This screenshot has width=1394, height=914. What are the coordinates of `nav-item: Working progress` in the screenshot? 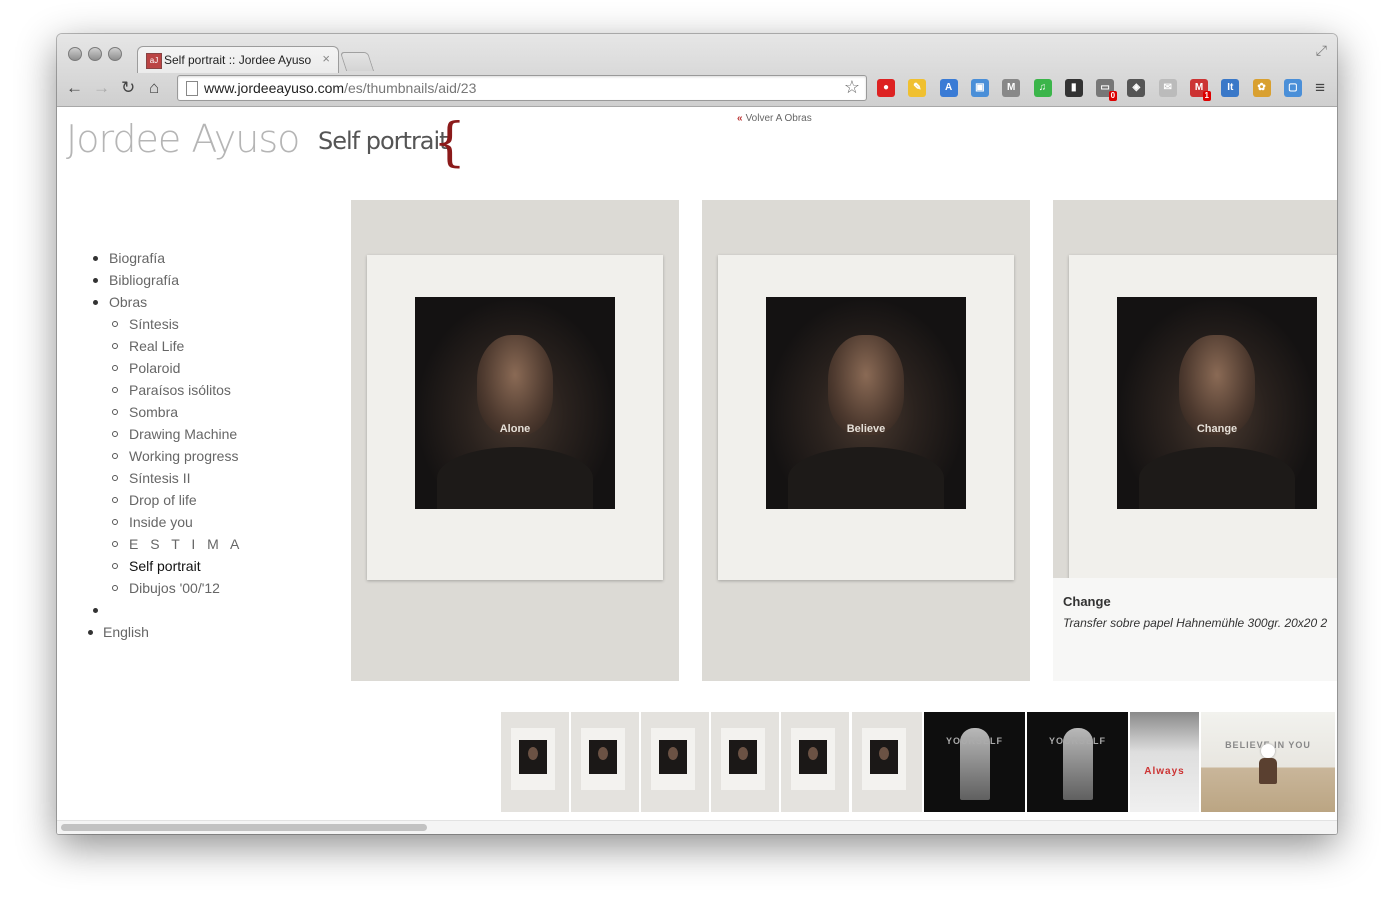 It's located at (166, 456).